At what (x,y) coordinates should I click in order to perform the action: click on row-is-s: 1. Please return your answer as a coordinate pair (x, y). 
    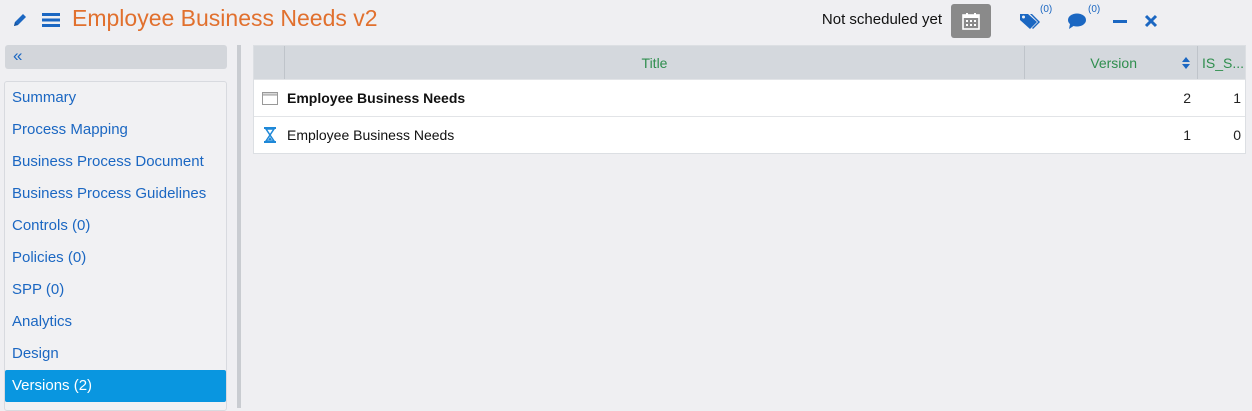
    Looking at the image, I should click on (1237, 98).